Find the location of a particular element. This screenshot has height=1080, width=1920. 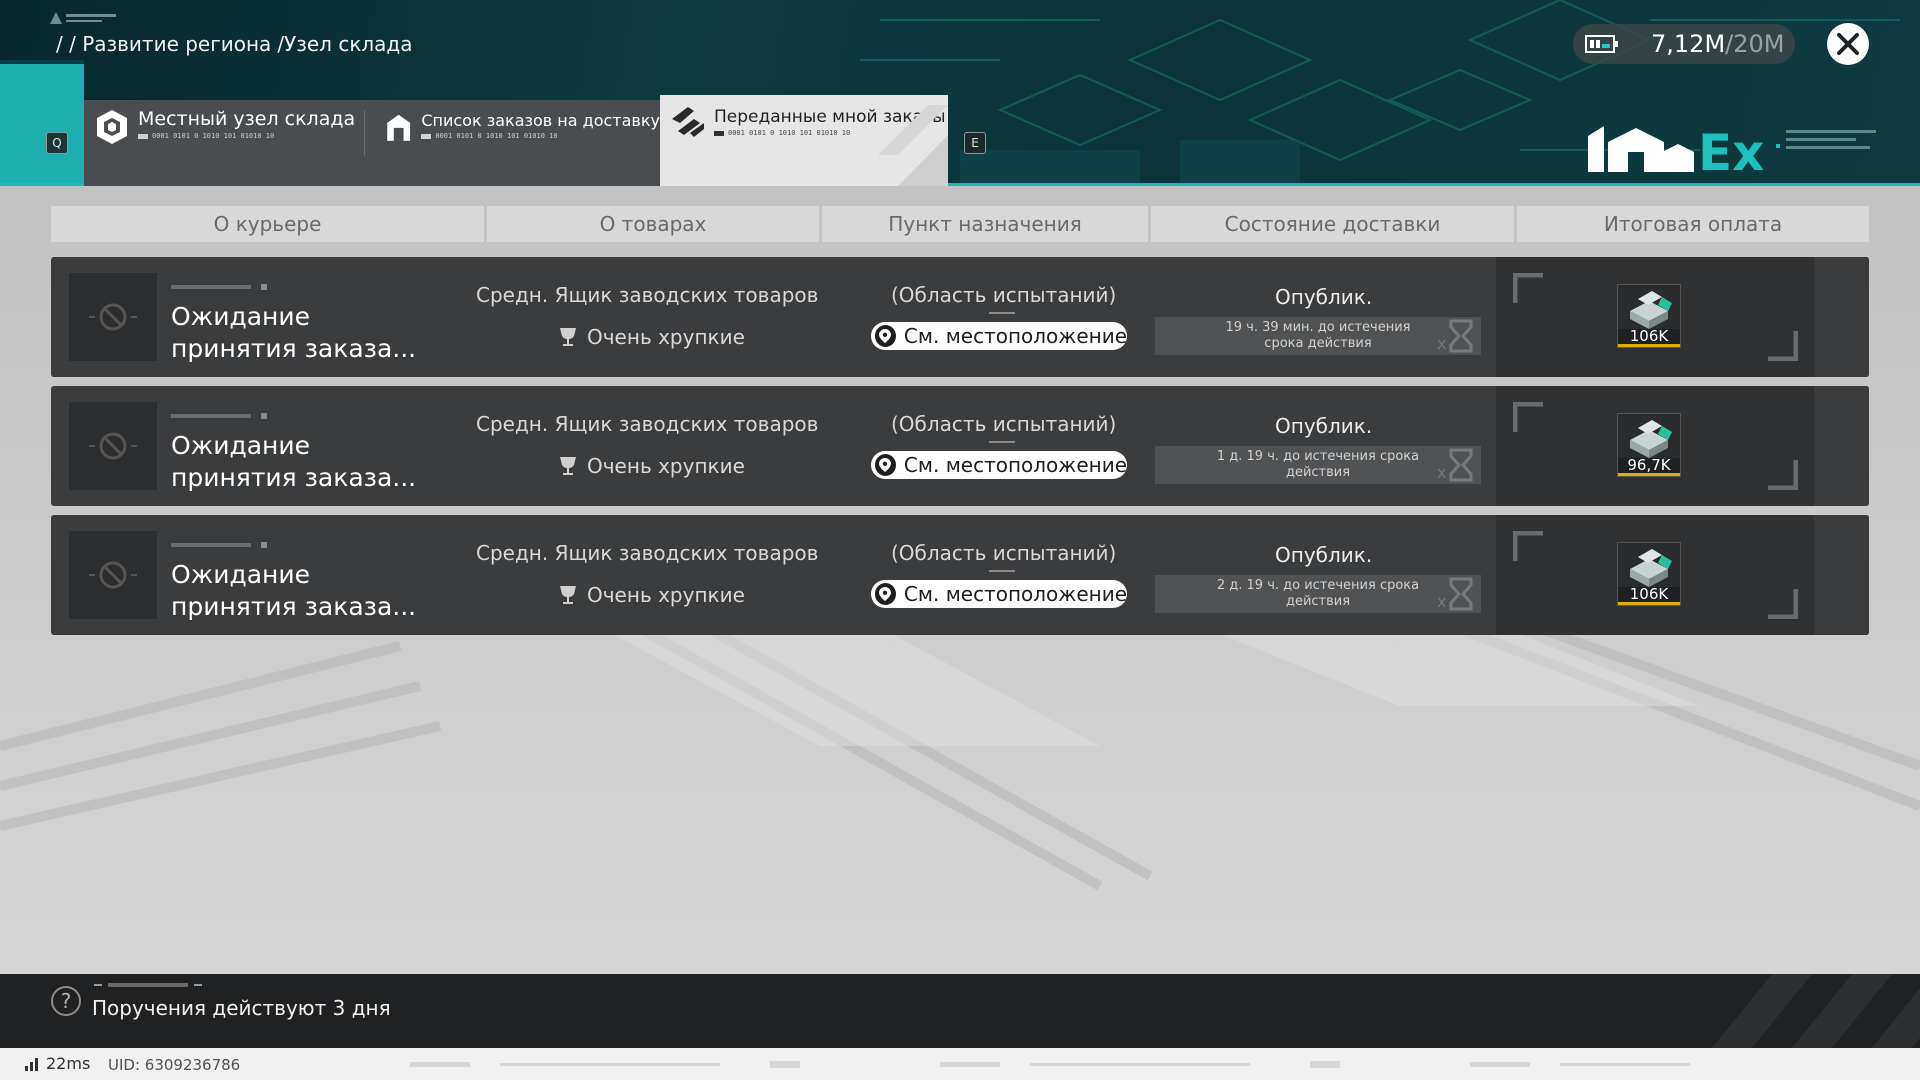

breadcrumb-region: / / Развитие региона is located at coordinates (163, 44).